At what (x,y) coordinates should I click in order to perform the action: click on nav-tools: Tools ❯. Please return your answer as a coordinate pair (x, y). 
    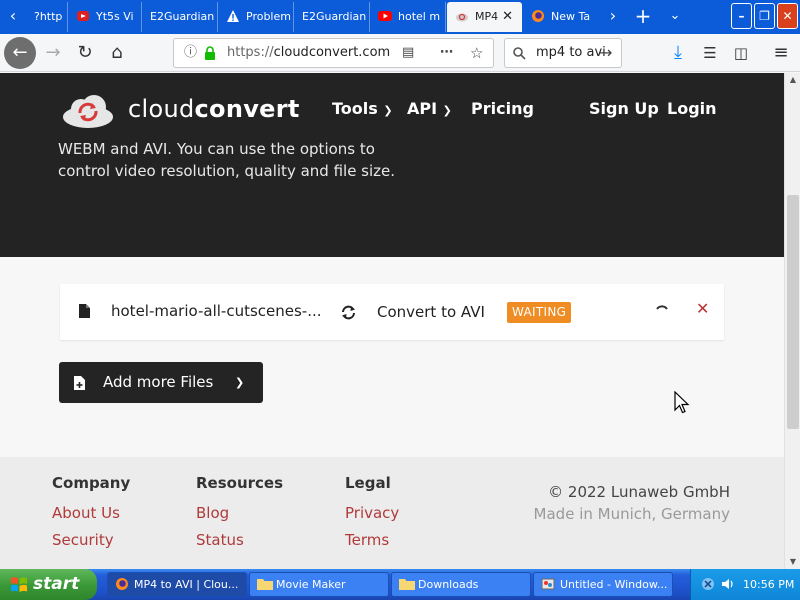
    Looking at the image, I should click on (362, 108).